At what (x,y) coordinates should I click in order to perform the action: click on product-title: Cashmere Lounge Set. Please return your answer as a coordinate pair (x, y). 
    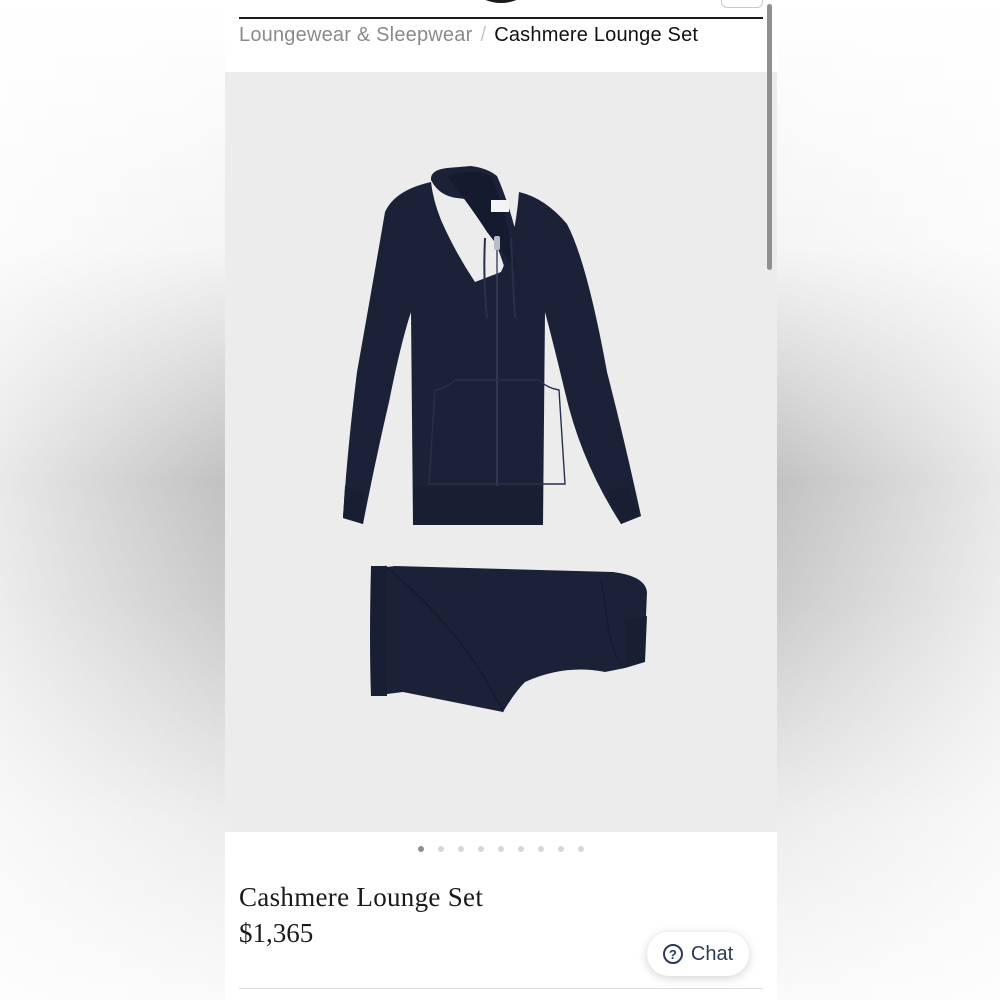
    Looking at the image, I should click on (361, 897).